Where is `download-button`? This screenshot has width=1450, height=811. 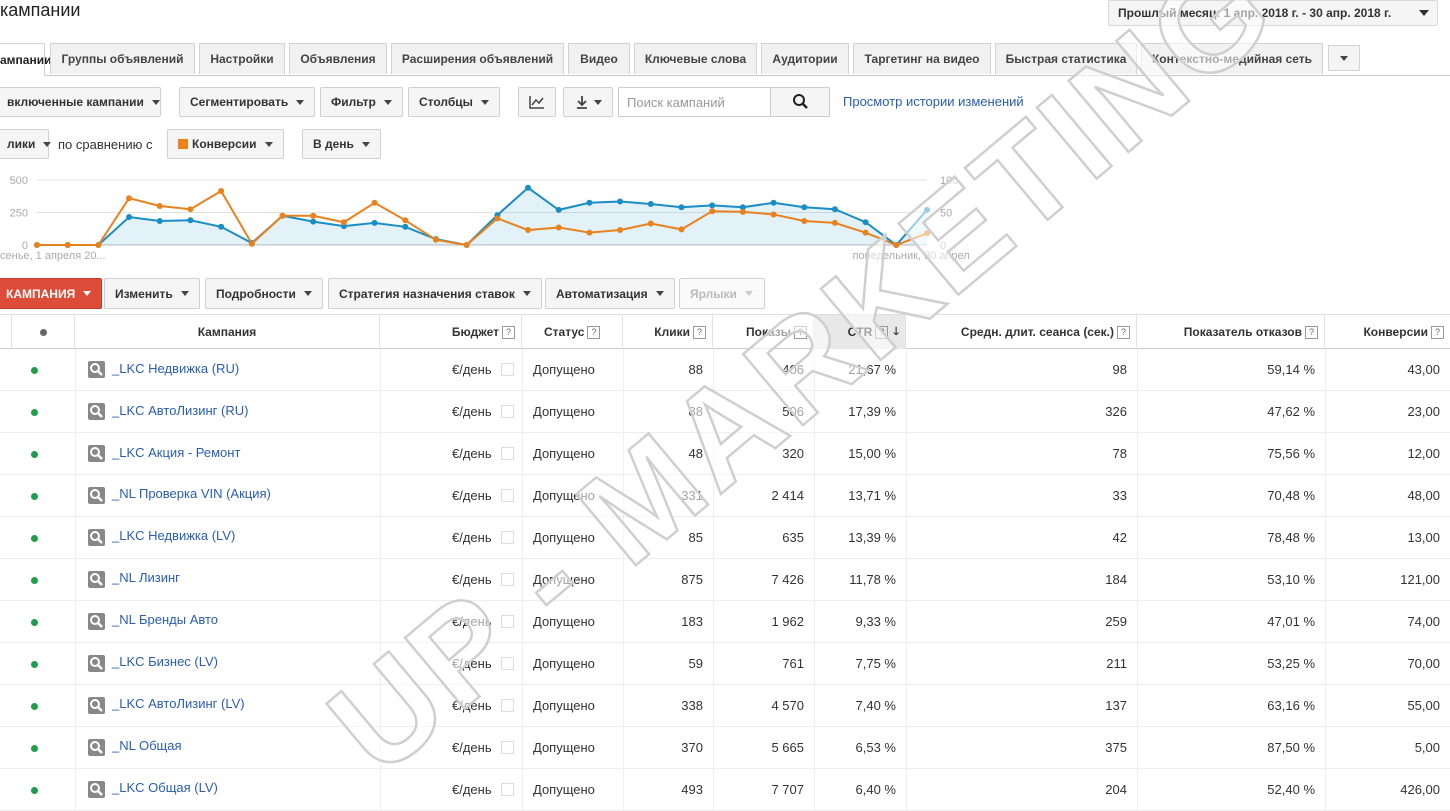
download-button is located at coordinates (588, 102).